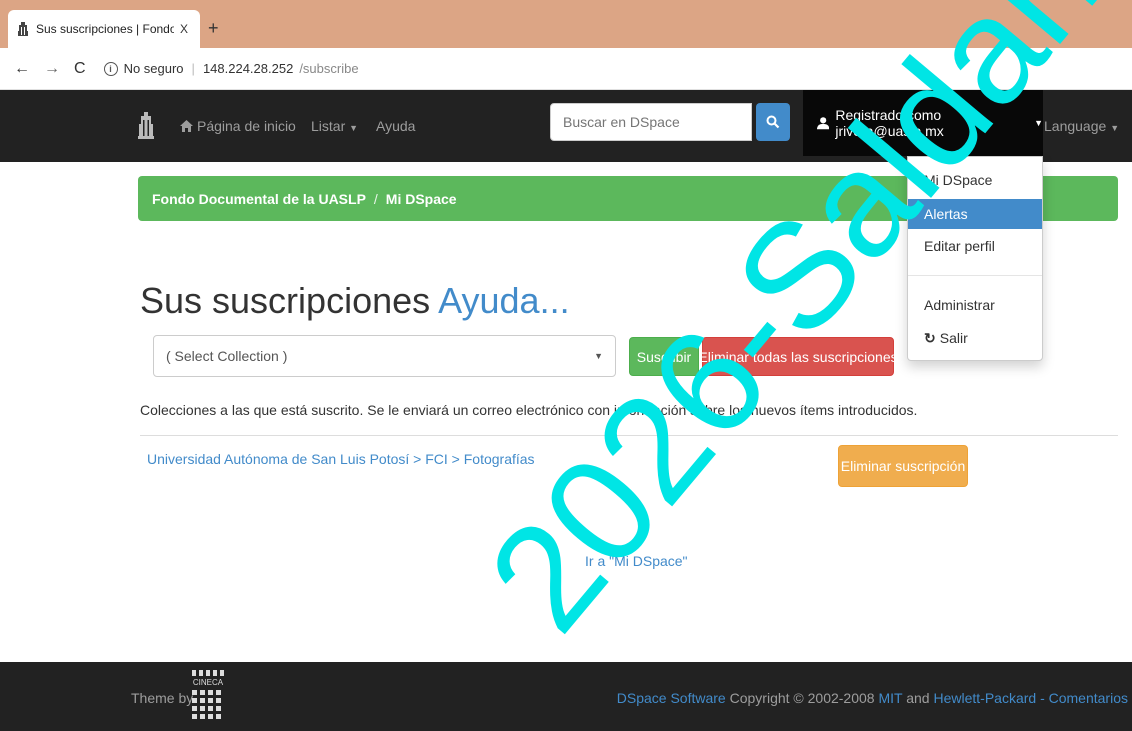 This screenshot has height=731, width=1132. I want to click on url-security-label: No seguro, so click(153, 68).